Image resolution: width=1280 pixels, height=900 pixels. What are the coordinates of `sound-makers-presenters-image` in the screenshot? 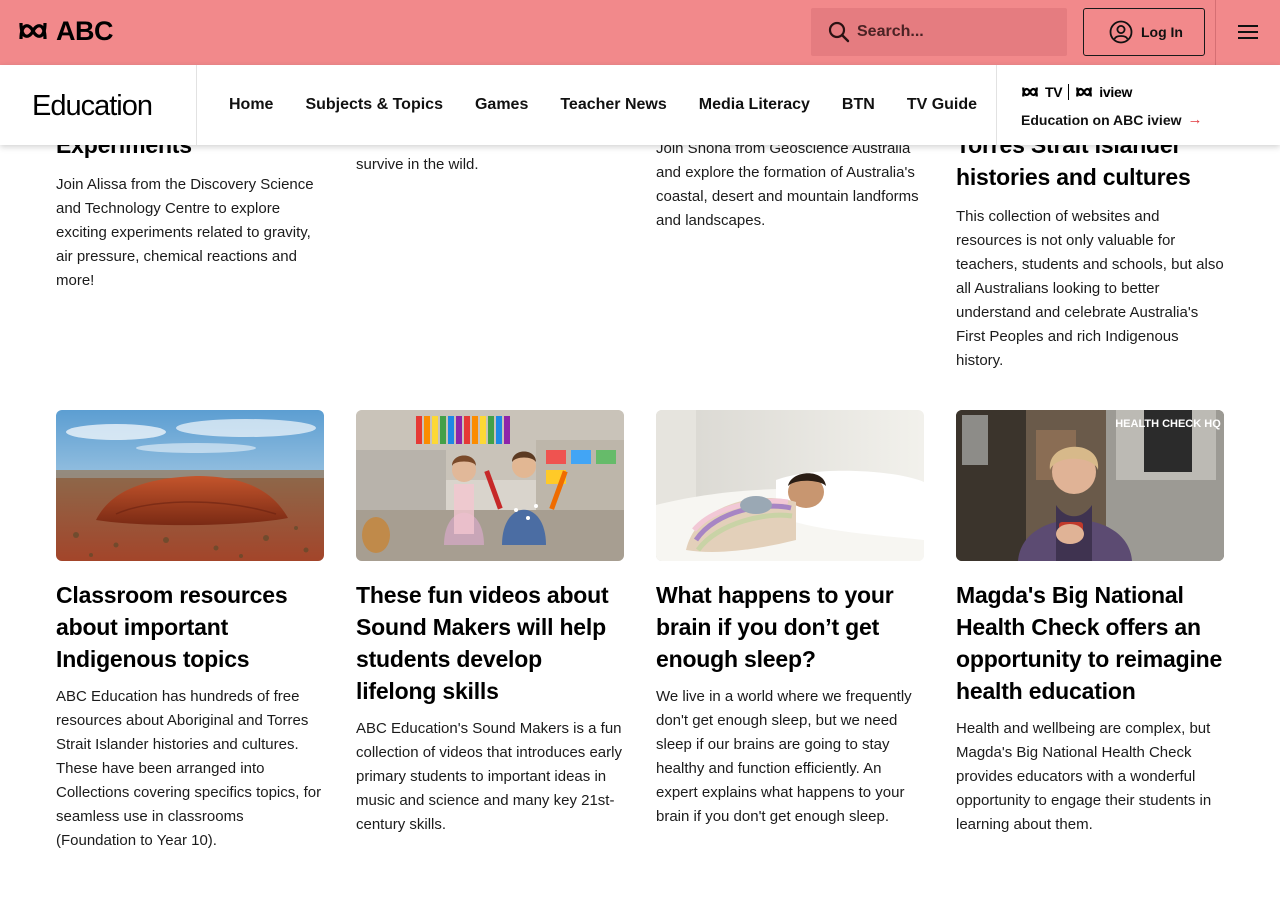 It's located at (490, 485).